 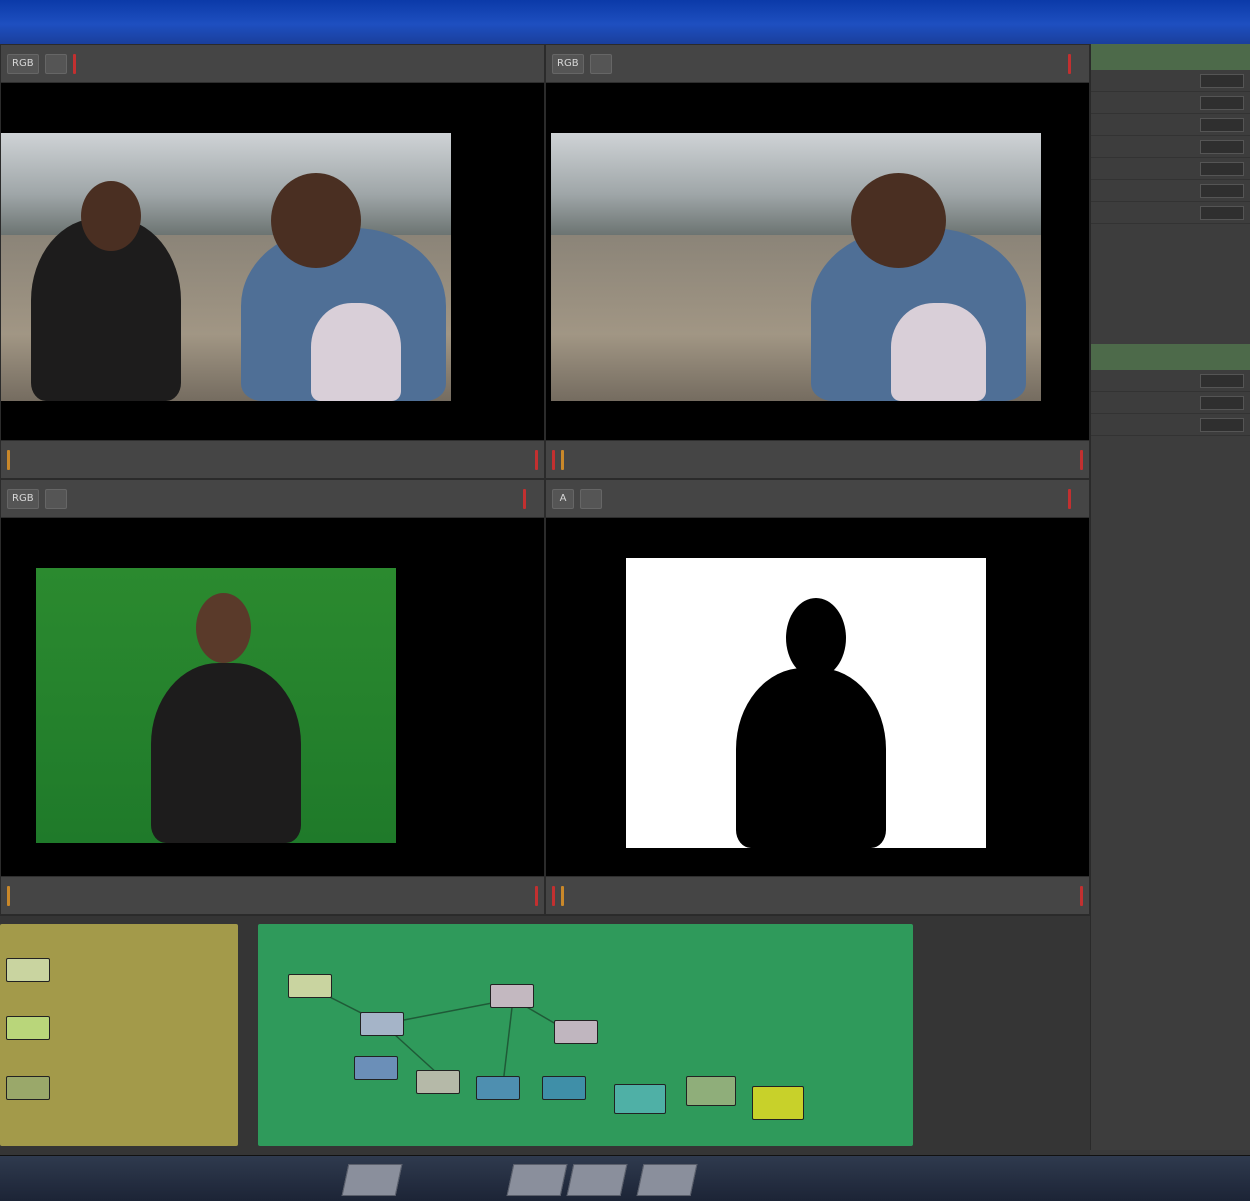 I want to click on viewer-3-timeline, so click(x=272, y=895).